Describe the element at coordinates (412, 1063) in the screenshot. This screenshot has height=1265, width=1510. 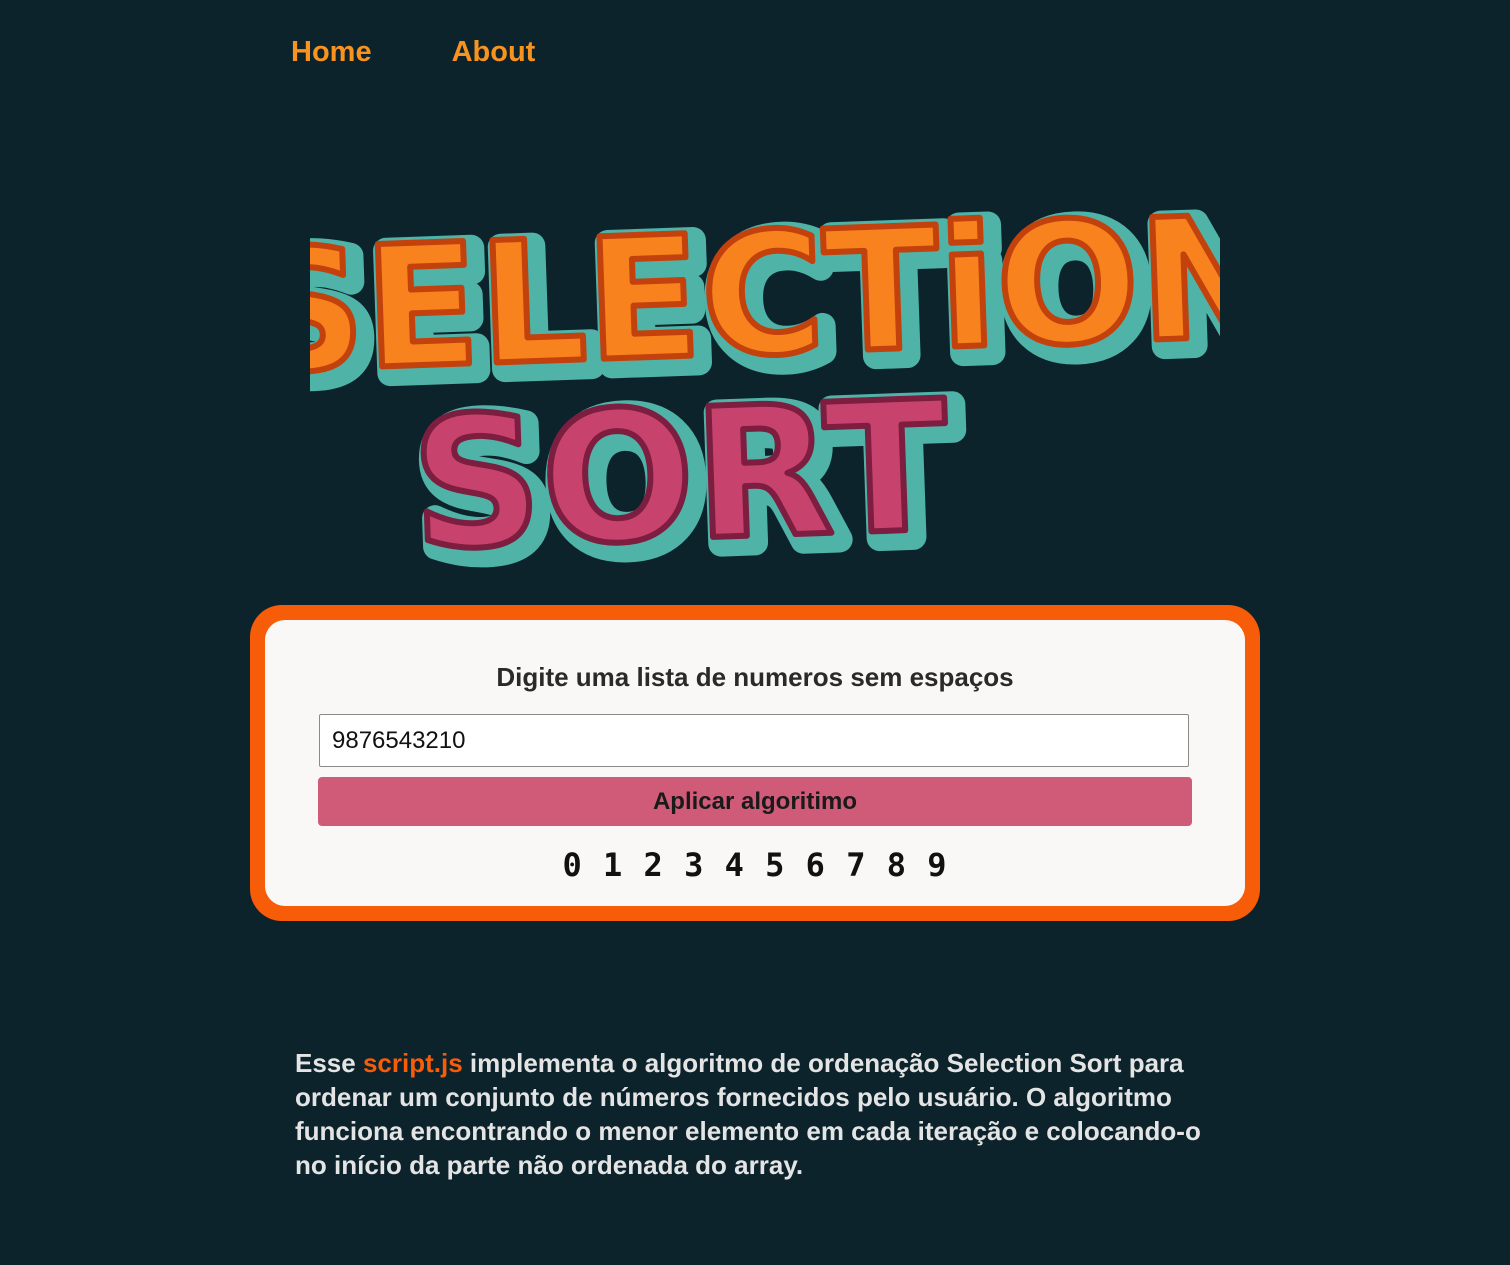
I see `script-js-highlight: script.js` at that location.